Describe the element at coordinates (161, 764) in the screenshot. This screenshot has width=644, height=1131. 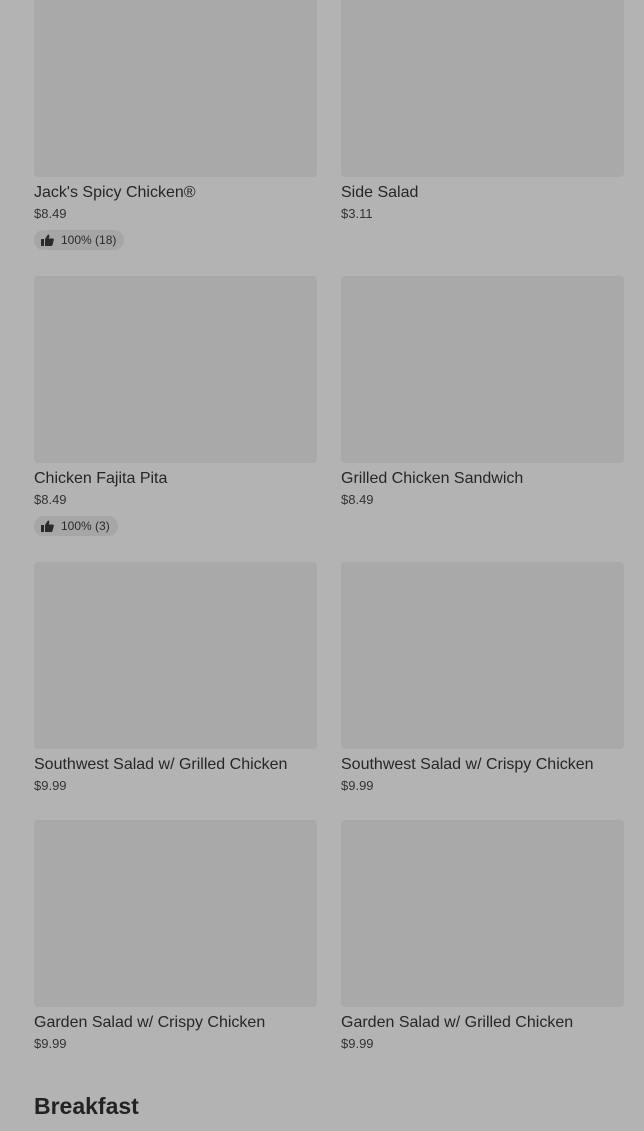
I see `menu-item-name: Southwest Salad w/ Grilled Chicken` at that location.